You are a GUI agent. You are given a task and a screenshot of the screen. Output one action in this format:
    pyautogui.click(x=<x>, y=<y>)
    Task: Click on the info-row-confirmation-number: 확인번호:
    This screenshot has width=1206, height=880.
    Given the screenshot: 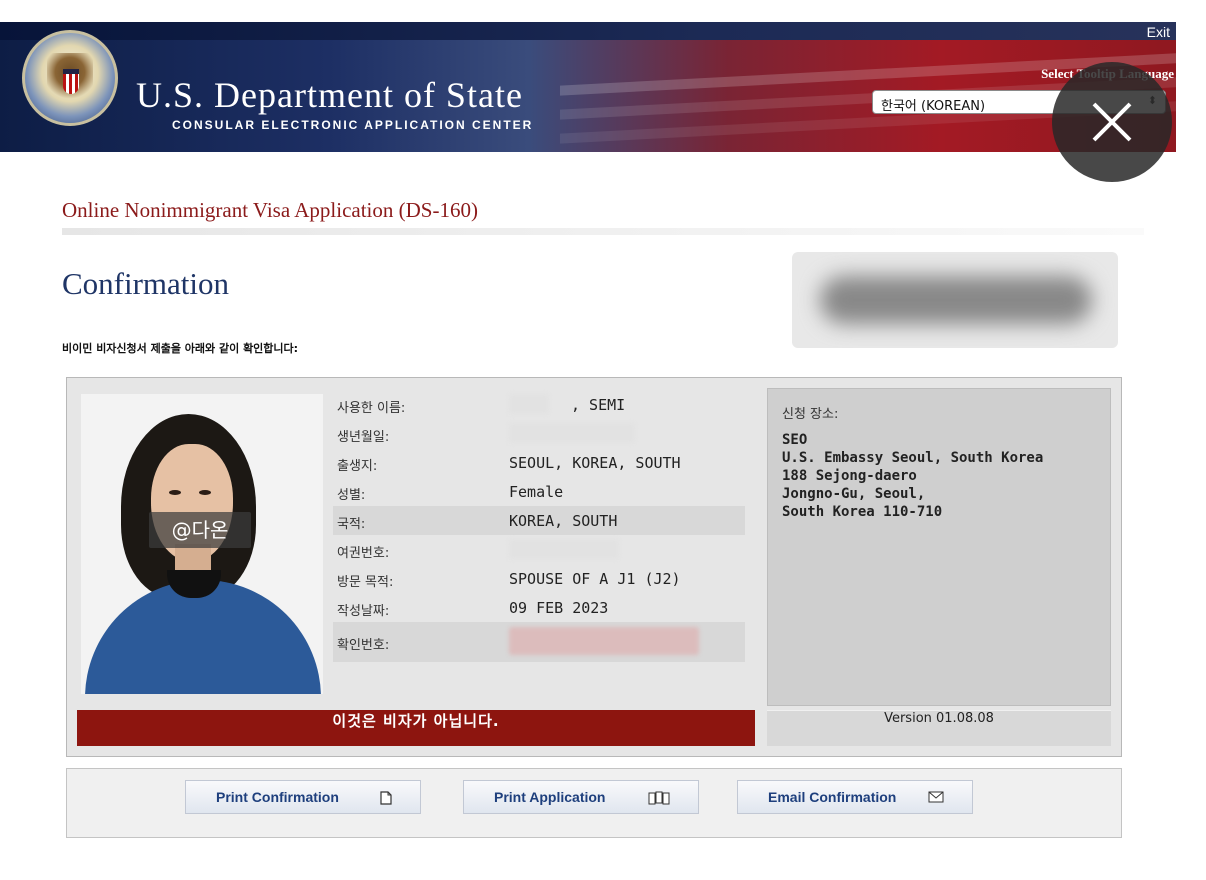 What is the action you would take?
    pyautogui.click(x=539, y=642)
    